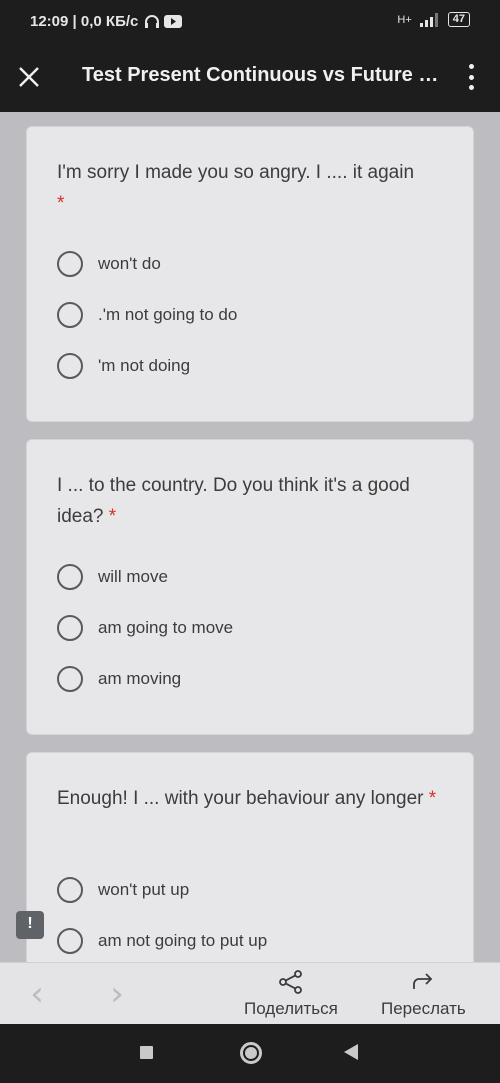 This screenshot has width=500, height=1083. I want to click on network-type: H+, so click(404, 19).